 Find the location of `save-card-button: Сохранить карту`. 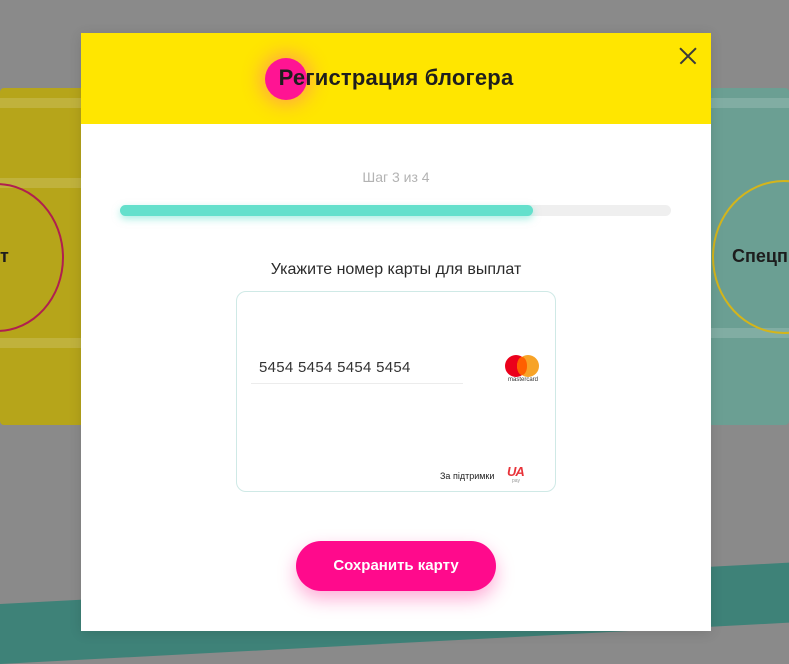

save-card-button: Сохранить карту is located at coordinates (396, 566).